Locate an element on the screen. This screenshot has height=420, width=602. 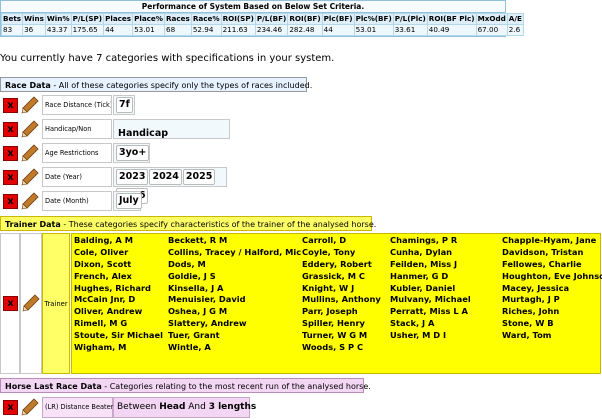
trainer-name: Stack, J A is located at coordinates (412, 323).